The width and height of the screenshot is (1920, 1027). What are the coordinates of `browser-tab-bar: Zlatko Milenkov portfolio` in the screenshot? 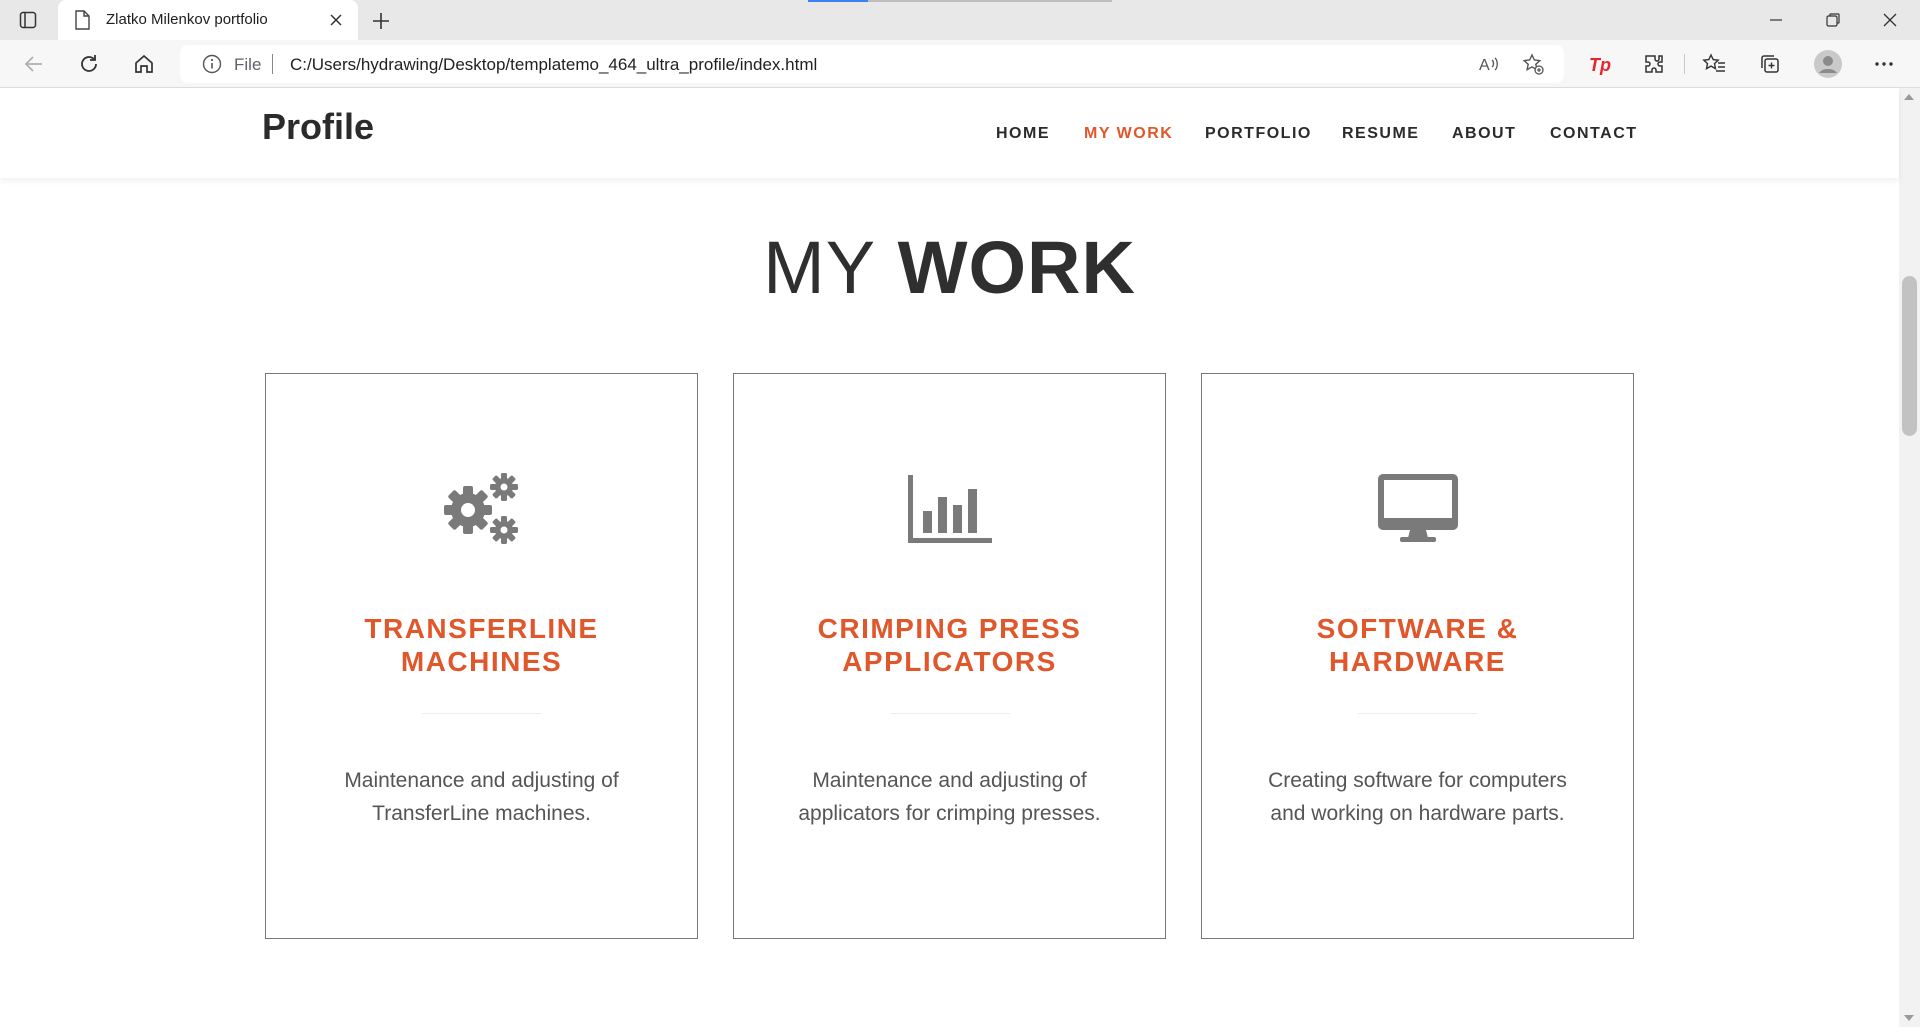 It's located at (960, 20).